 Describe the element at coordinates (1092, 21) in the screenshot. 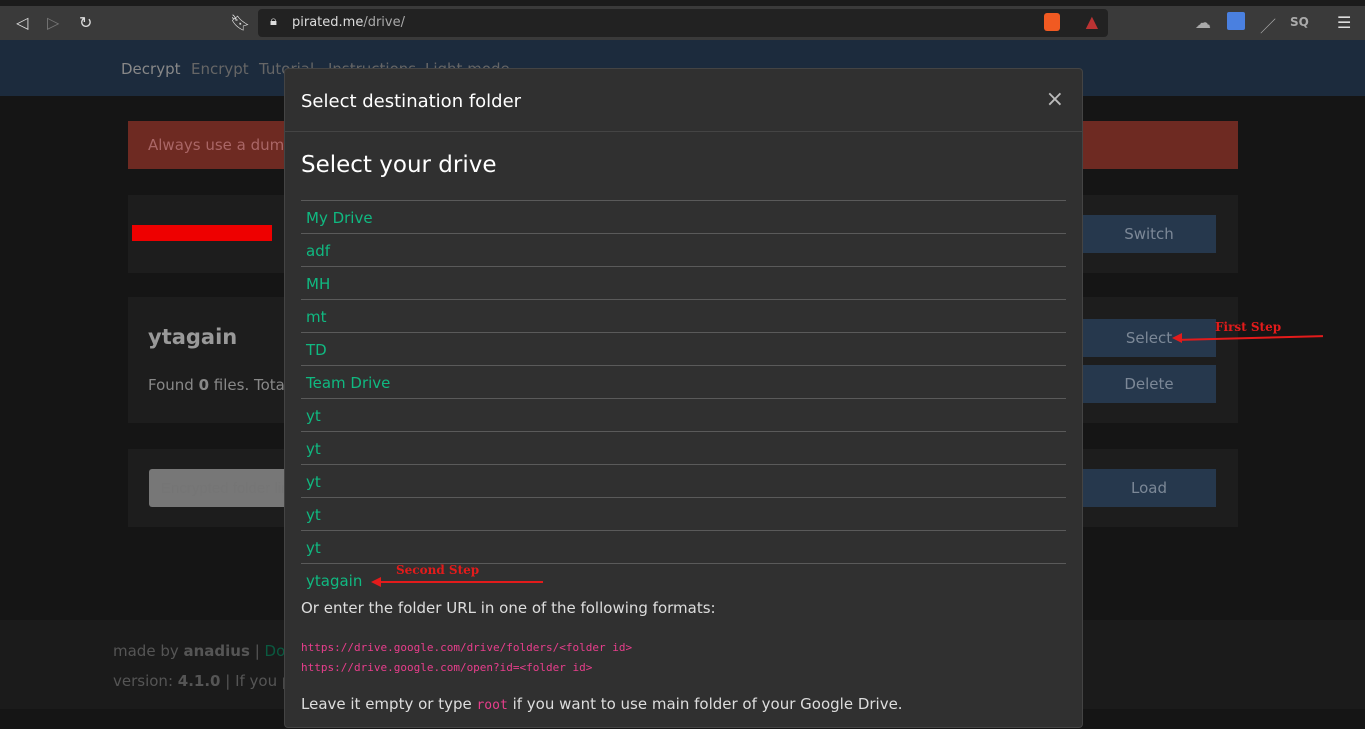

I see `brave-rewards-icon: ▲` at that location.